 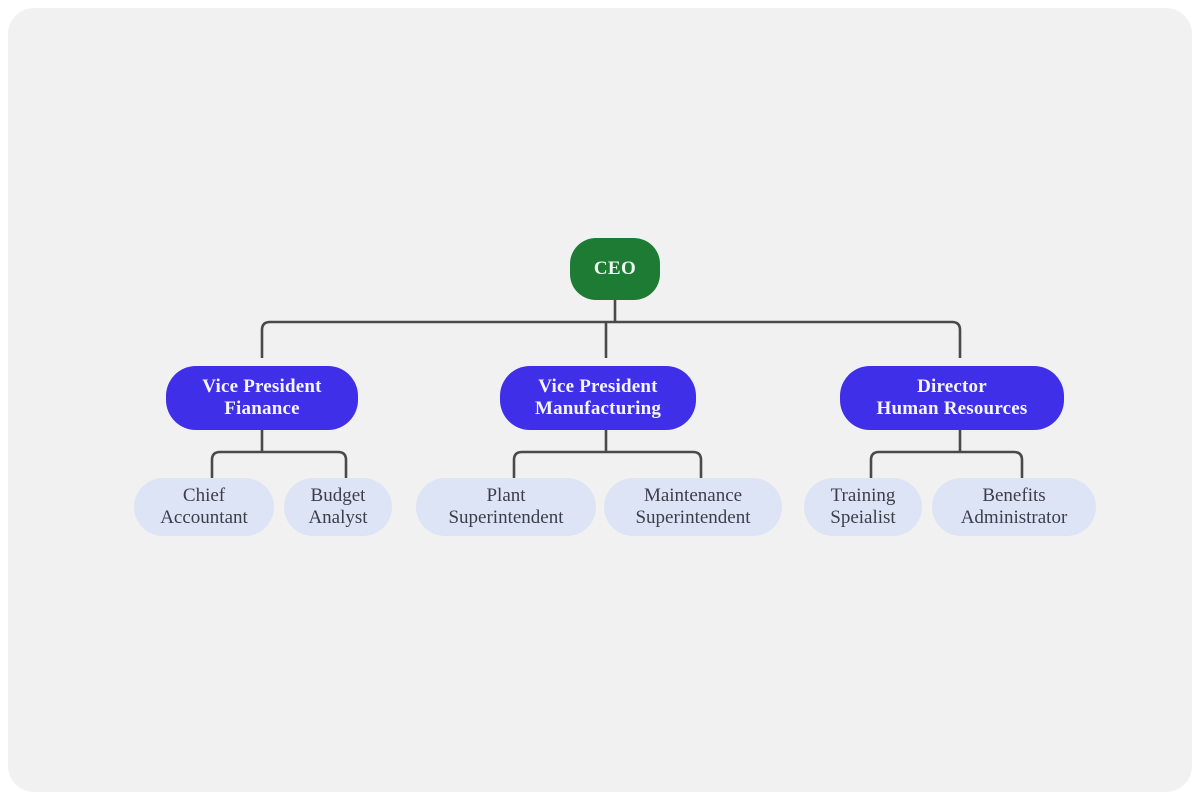 What do you see at coordinates (262, 386) in the screenshot?
I see `org-node-vp-finance-line1: Vice President` at bounding box center [262, 386].